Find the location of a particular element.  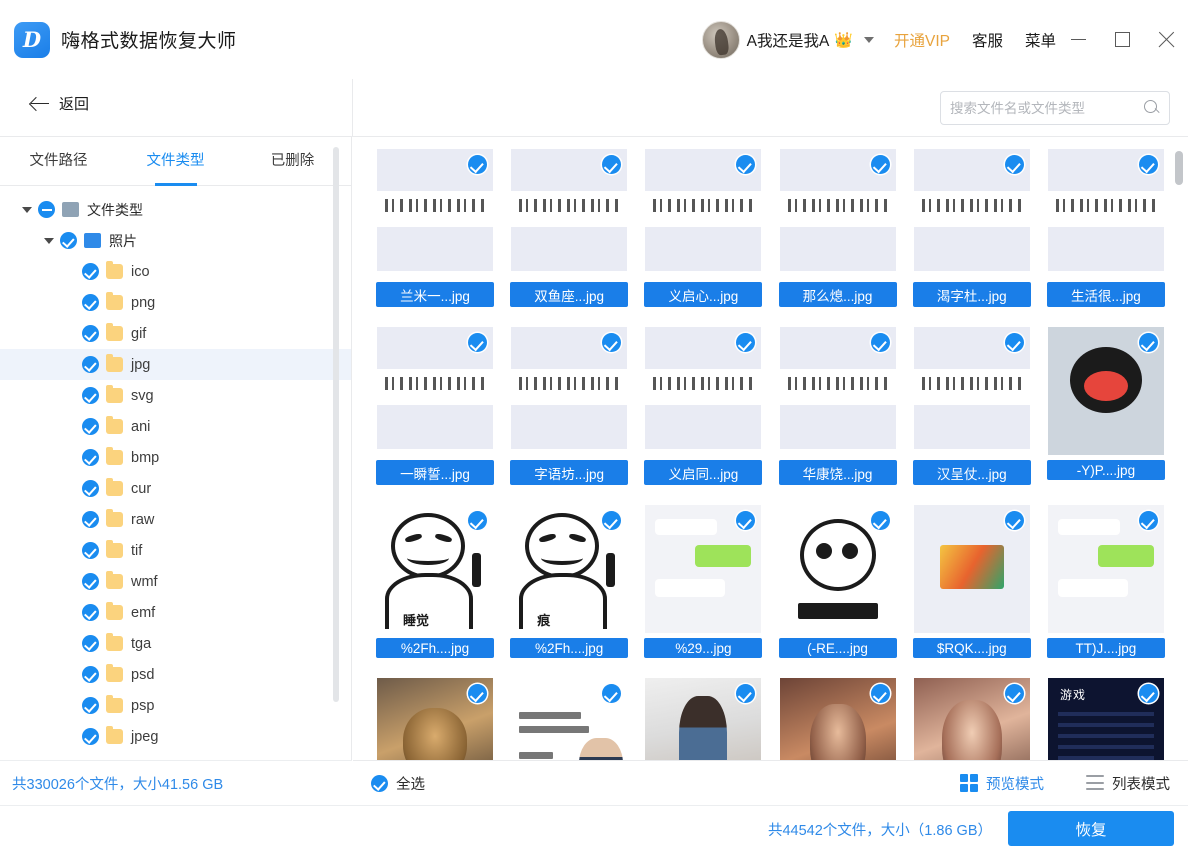

chevron-down-icon is located at coordinates (49, 240).